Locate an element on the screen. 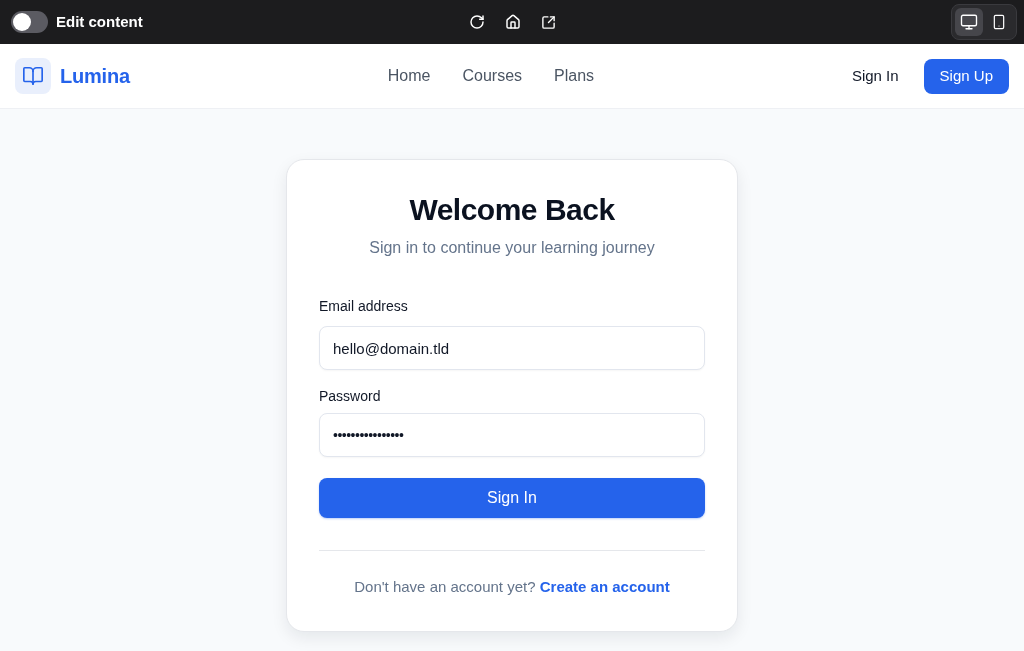 Image resolution: width=1024 pixels, height=651 pixels. open-external-button is located at coordinates (548, 22).